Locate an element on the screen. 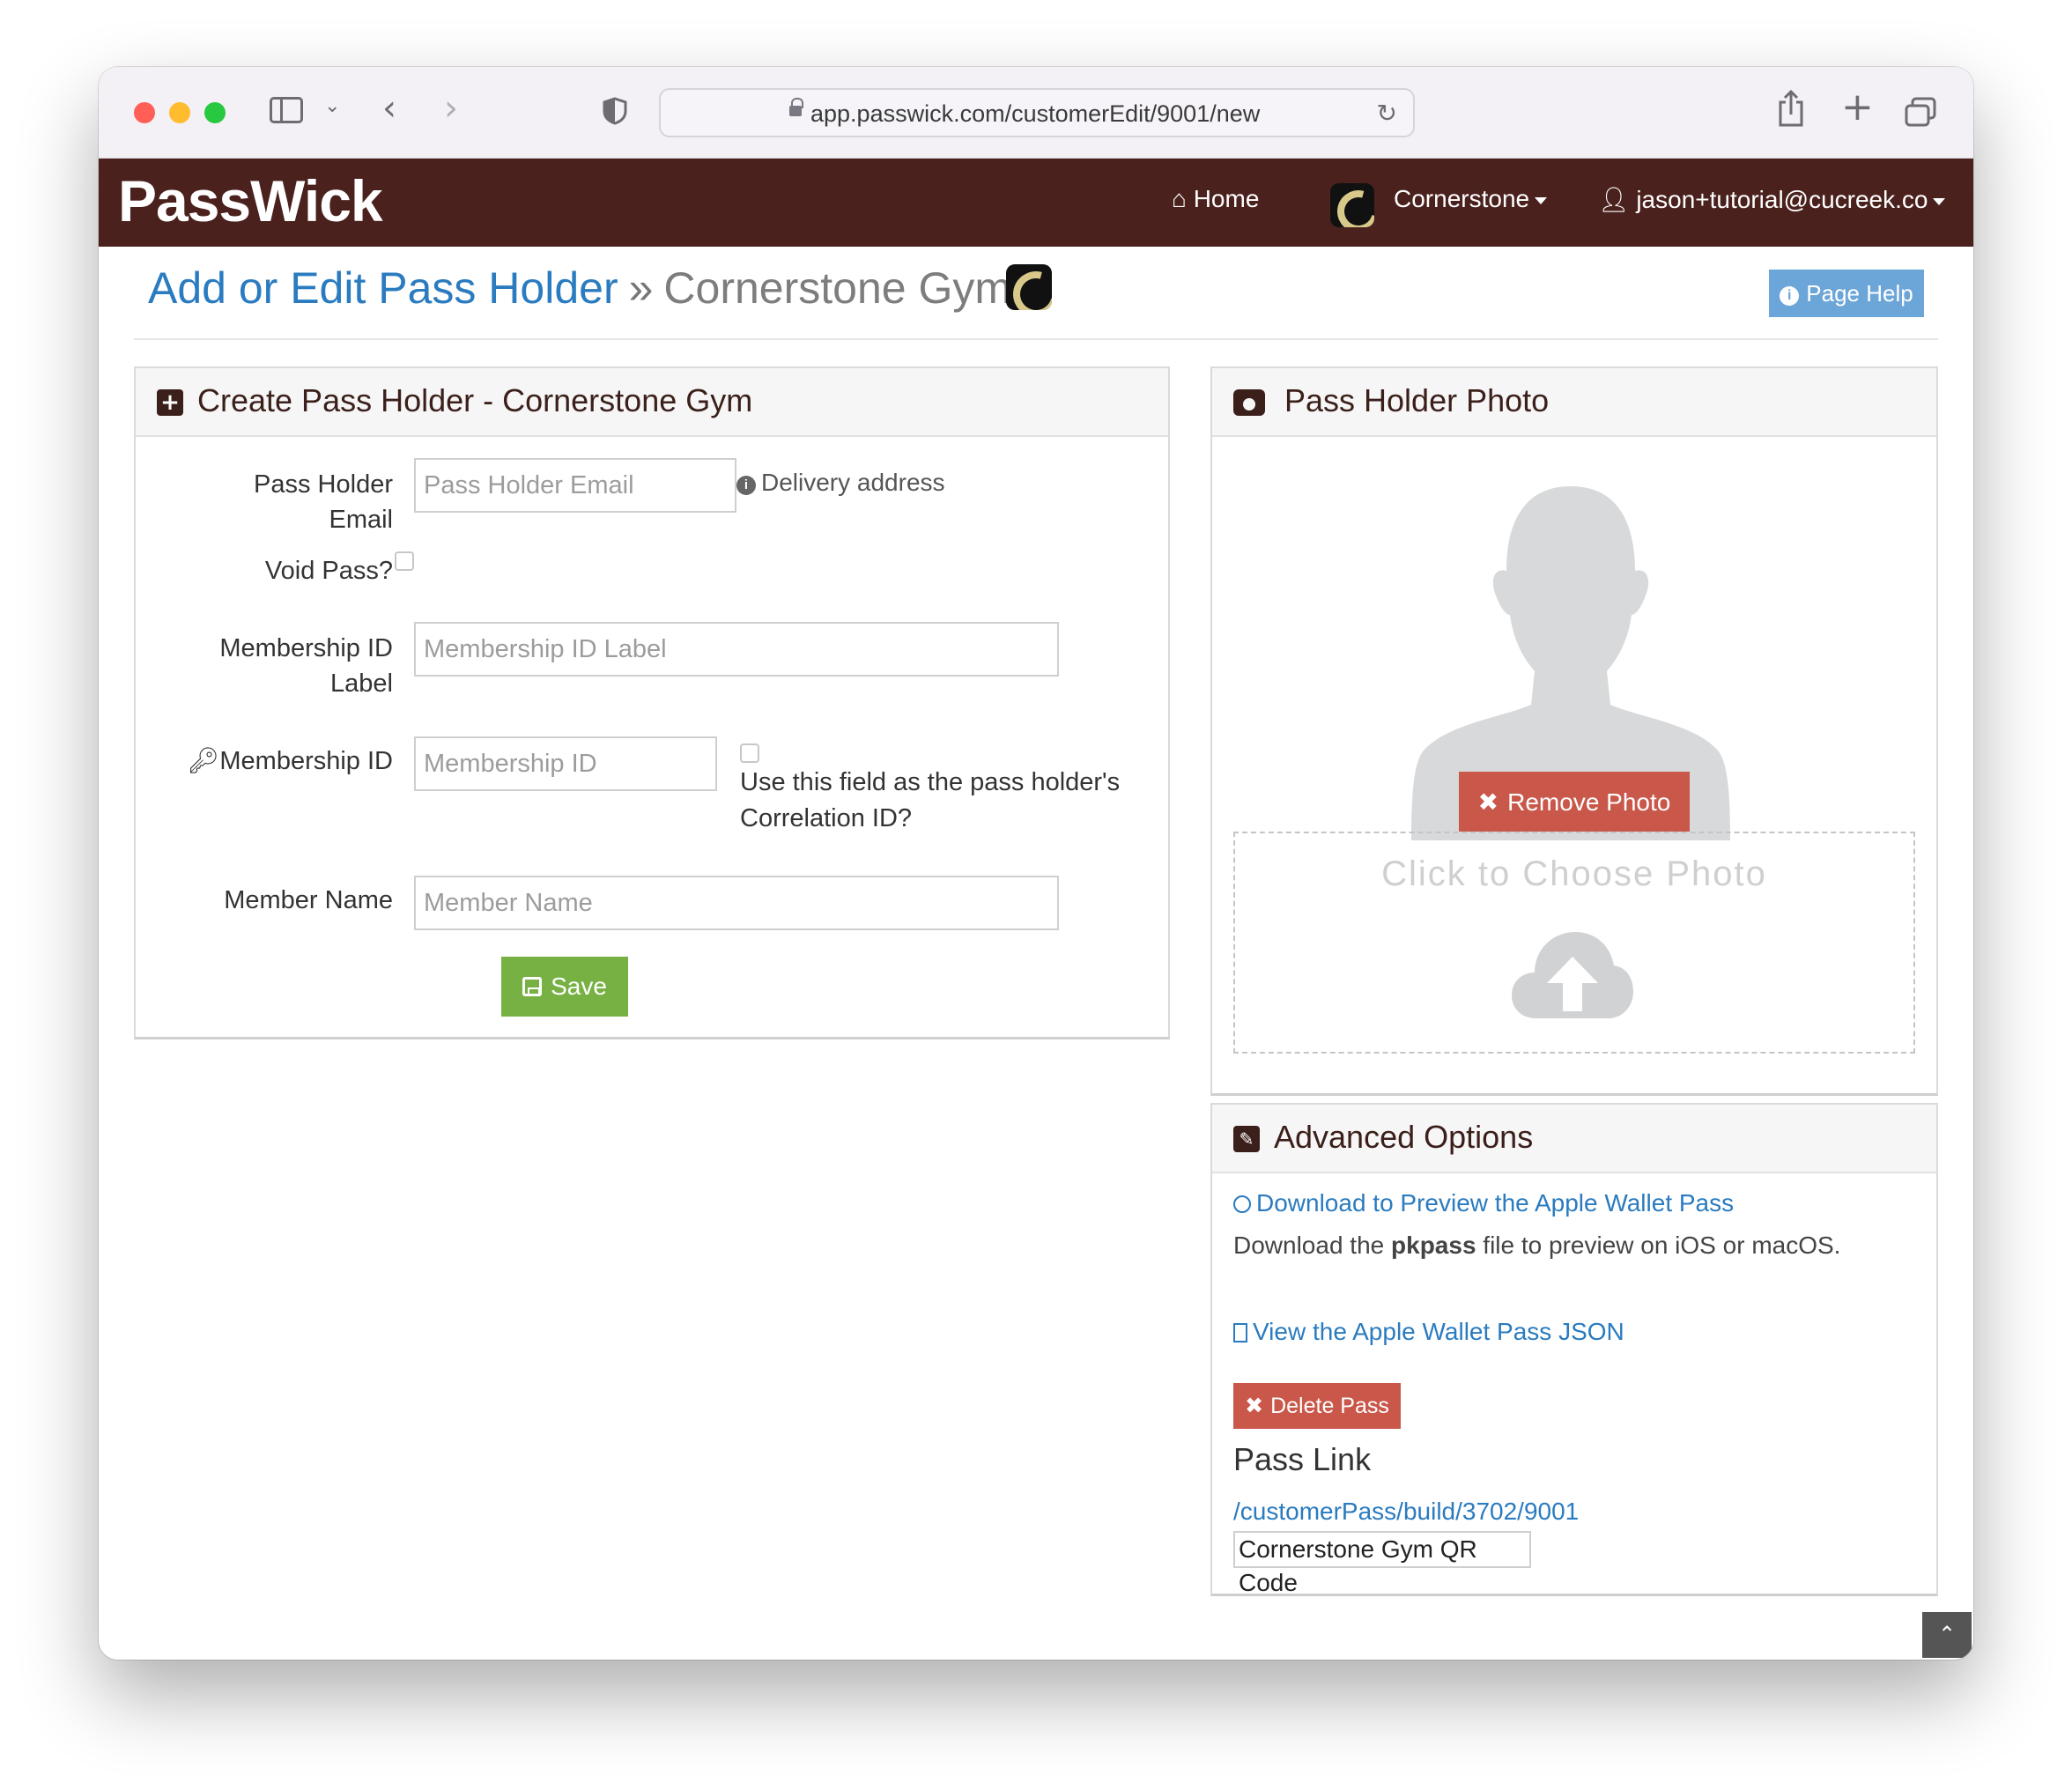 Image resolution: width=2072 pixels, height=1790 pixels. save-button: Save is located at coordinates (564, 987).